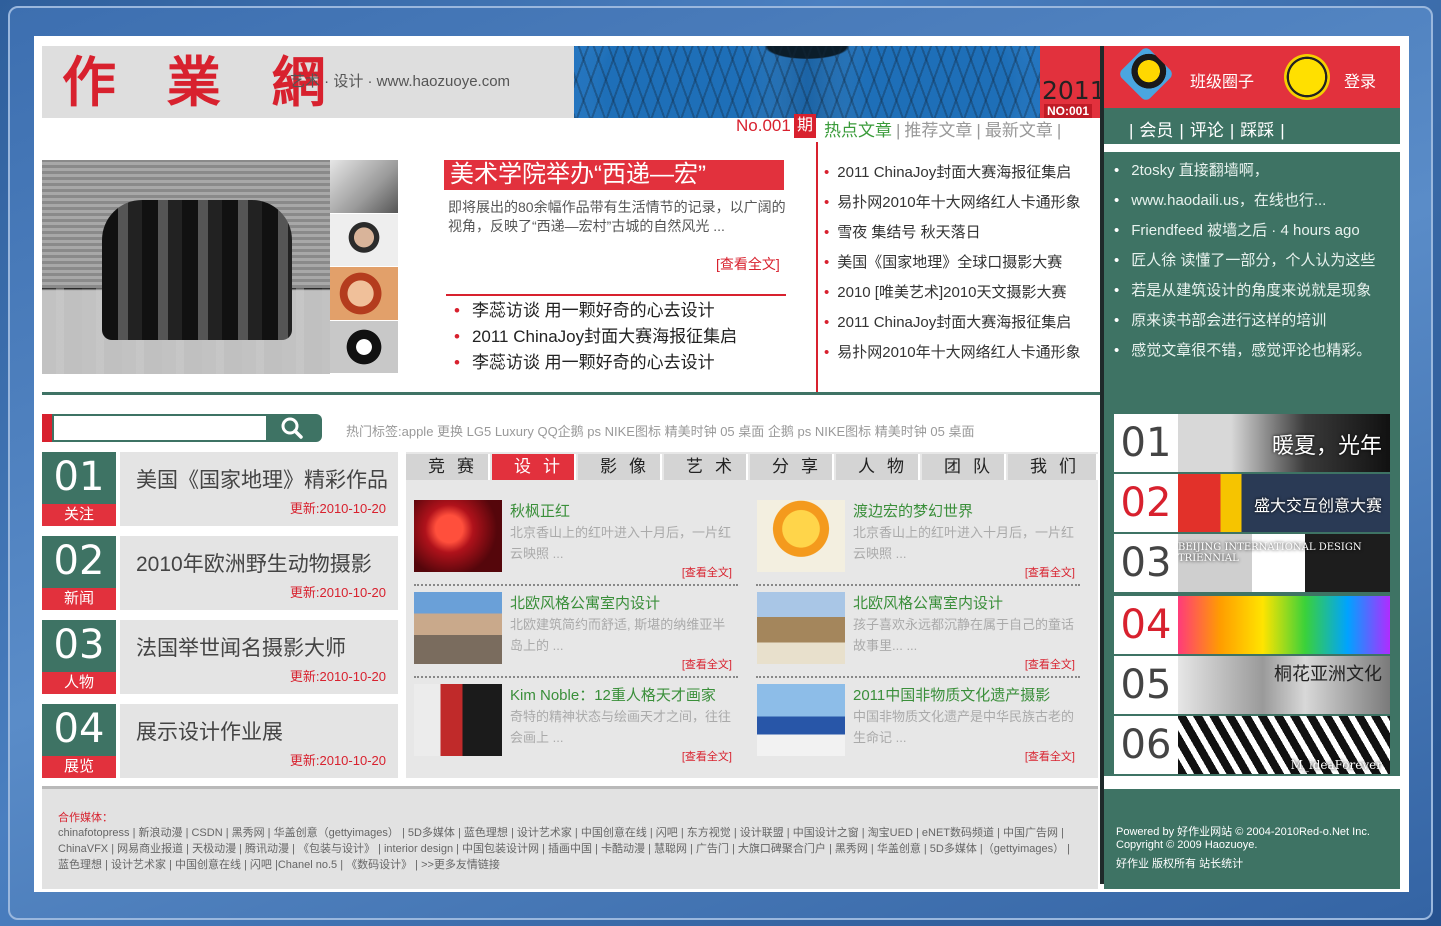  Describe the element at coordinates (209, 731) in the screenshot. I see `numbered-title: 展示设计作业展` at that location.